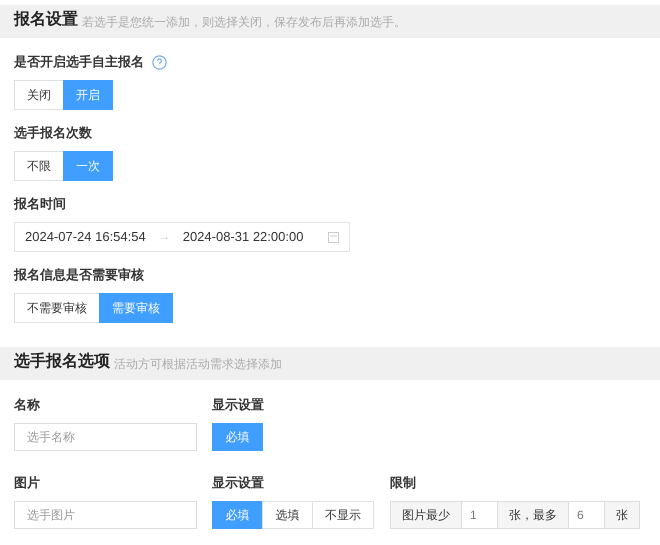  I want to click on segment-option: 不显示, so click(343, 515).